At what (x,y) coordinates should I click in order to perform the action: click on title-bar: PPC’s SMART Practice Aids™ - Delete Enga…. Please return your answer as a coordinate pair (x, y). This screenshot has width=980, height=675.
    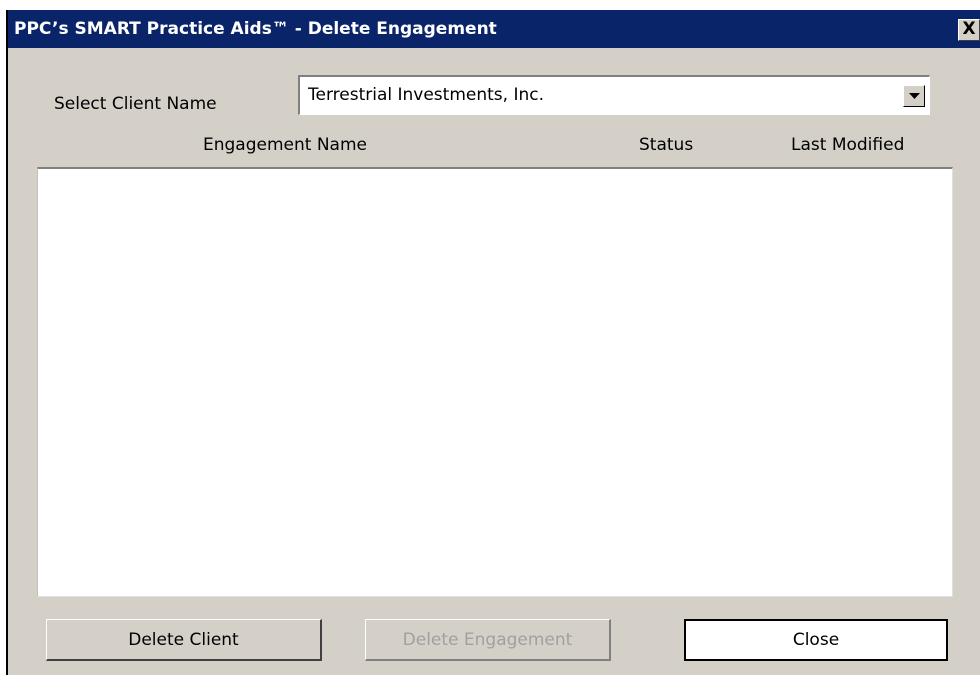
    Looking at the image, I should click on (494, 29).